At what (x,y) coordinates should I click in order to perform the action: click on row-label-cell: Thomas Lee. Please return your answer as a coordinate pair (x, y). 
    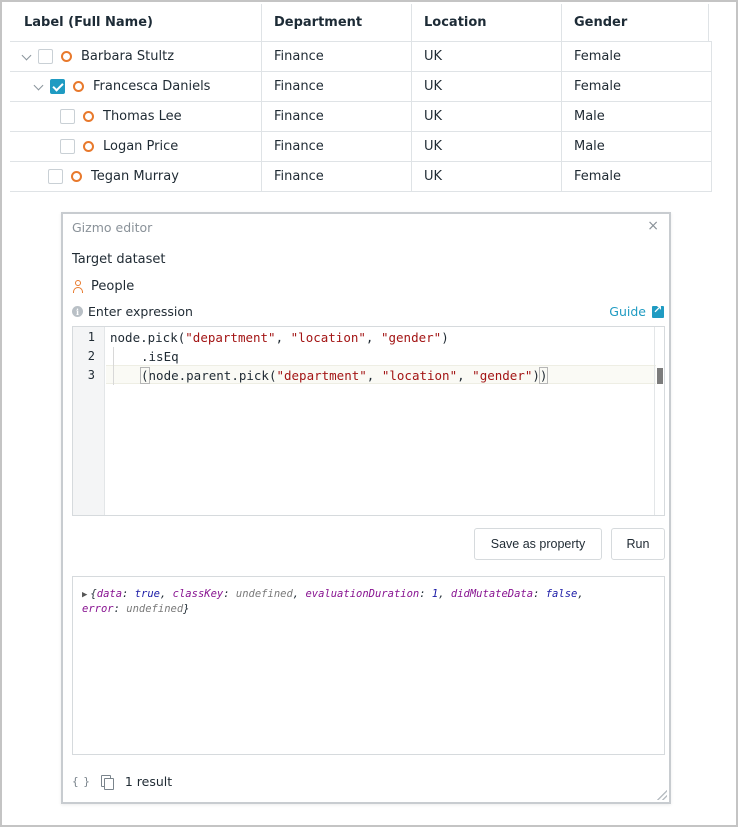
    Looking at the image, I should click on (135, 116).